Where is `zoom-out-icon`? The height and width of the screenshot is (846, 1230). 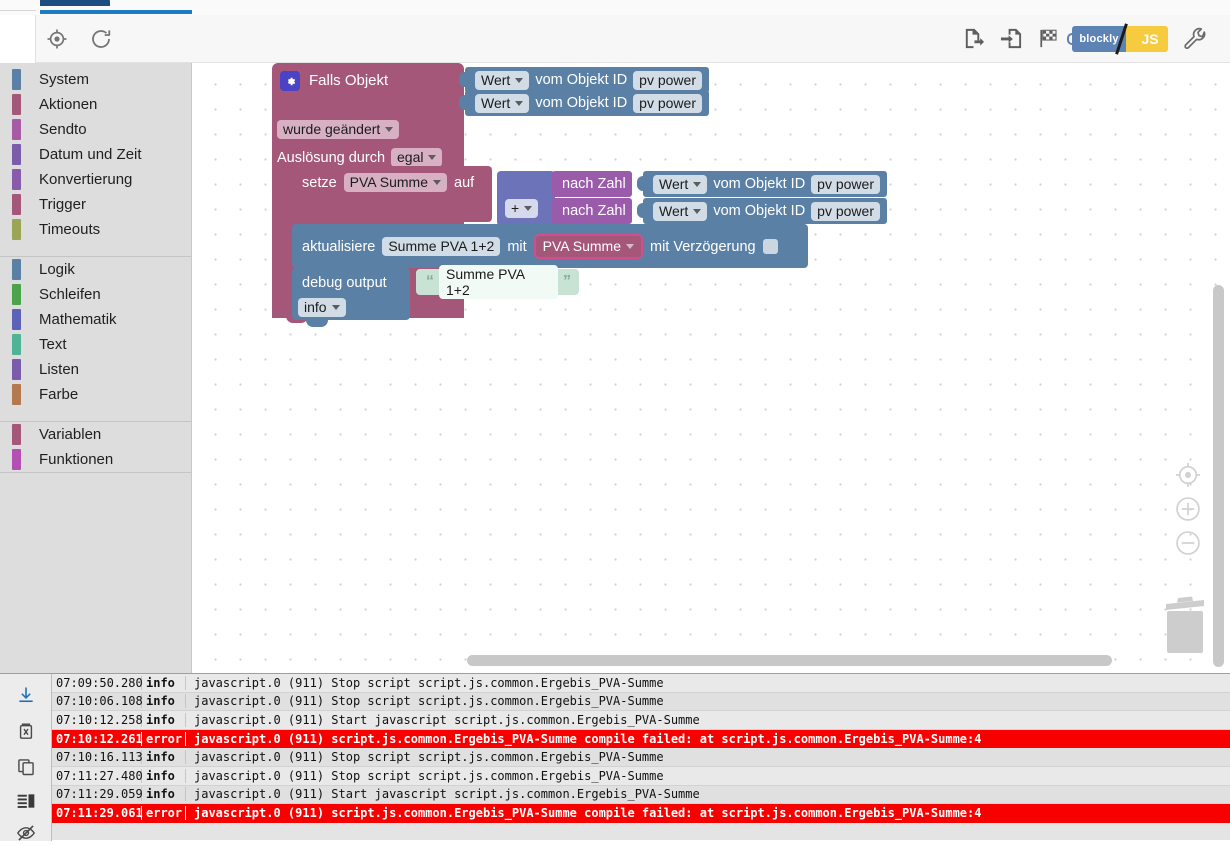 zoom-out-icon is located at coordinates (1188, 545).